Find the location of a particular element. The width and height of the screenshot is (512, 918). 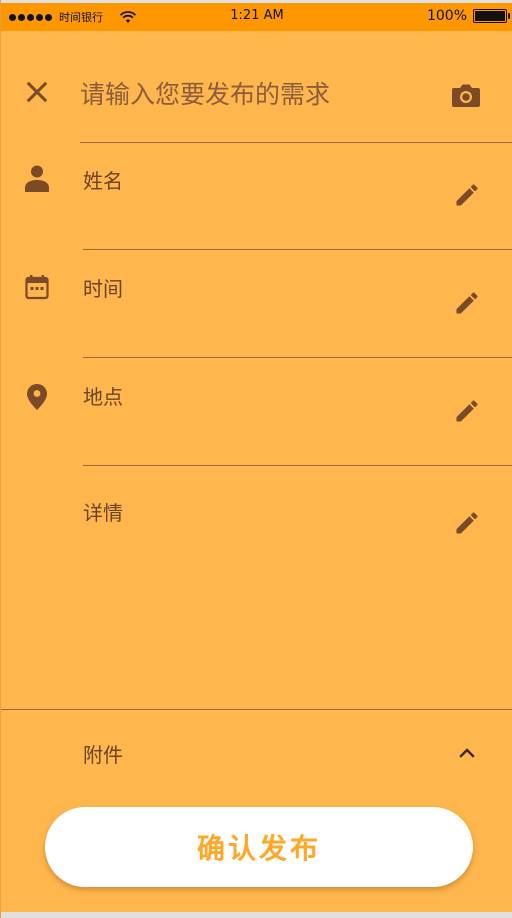

field-label-details: 详情 is located at coordinates (103, 513).